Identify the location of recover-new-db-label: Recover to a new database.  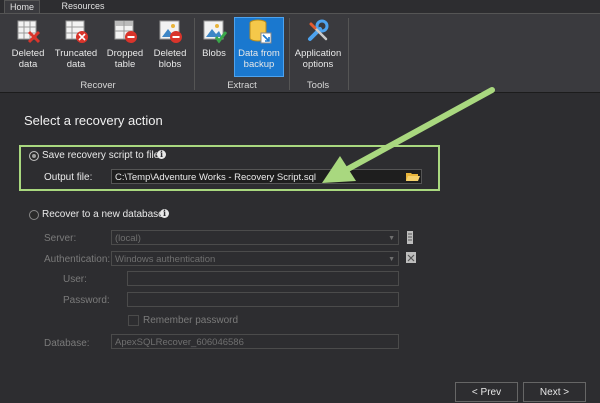
(103, 214).